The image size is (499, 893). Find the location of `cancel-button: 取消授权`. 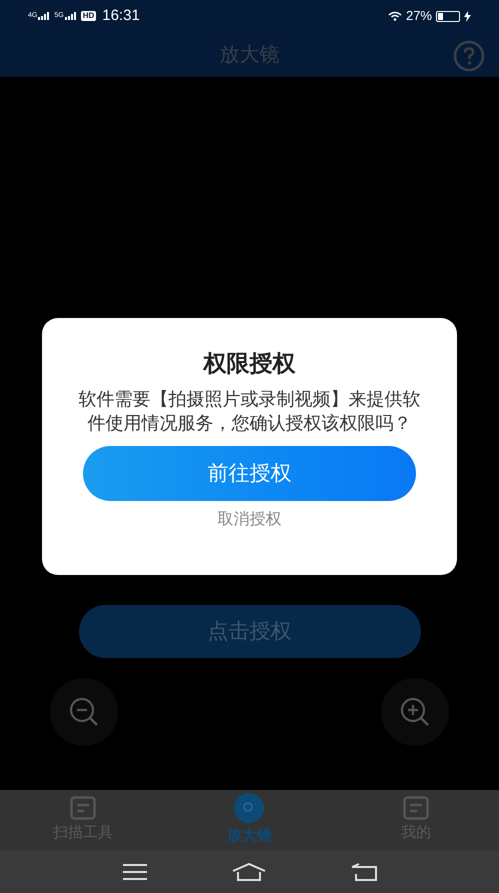

cancel-button: 取消授权 is located at coordinates (250, 520).